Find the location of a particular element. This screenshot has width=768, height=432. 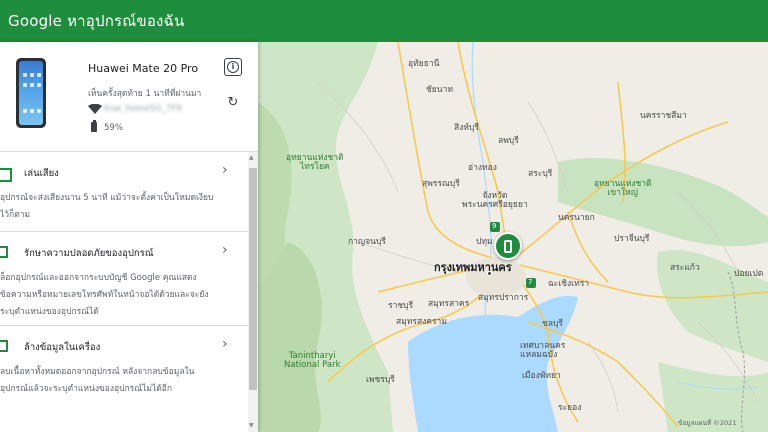

phone-icon is located at coordinates (508, 246).